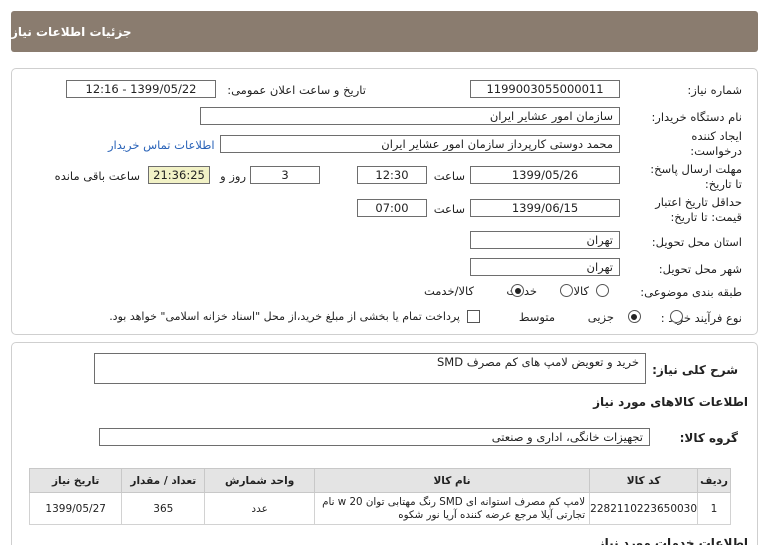 The width and height of the screenshot is (770, 545). Describe the element at coordinates (672, 540) in the screenshot. I see `services-section-title: اطلاعات خدمات مورد نیاز` at that location.